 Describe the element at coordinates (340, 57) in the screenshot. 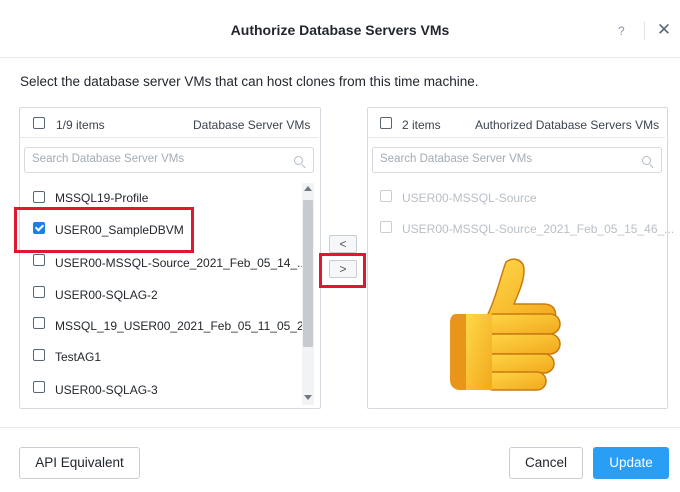

I see `header-separator` at that location.